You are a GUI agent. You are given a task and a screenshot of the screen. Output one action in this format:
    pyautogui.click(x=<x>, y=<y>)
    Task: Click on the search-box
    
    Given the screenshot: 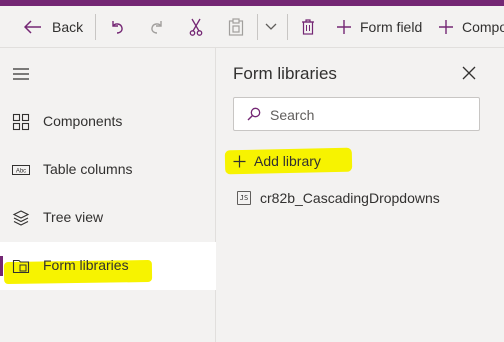 What is the action you would take?
    pyautogui.click(x=356, y=114)
    